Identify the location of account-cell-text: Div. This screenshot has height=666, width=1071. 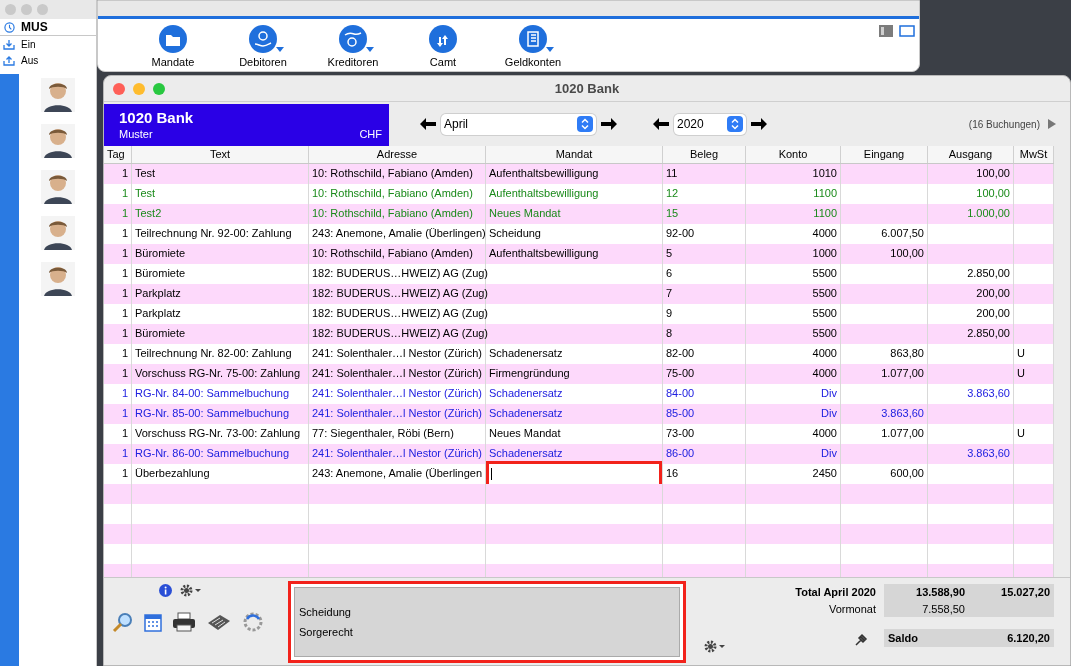
(829, 414).